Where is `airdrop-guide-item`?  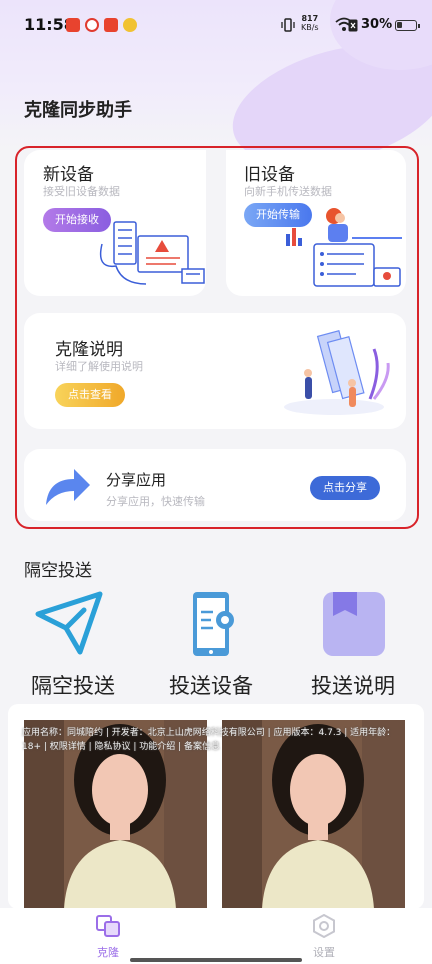 airdrop-guide-item is located at coordinates (354, 626).